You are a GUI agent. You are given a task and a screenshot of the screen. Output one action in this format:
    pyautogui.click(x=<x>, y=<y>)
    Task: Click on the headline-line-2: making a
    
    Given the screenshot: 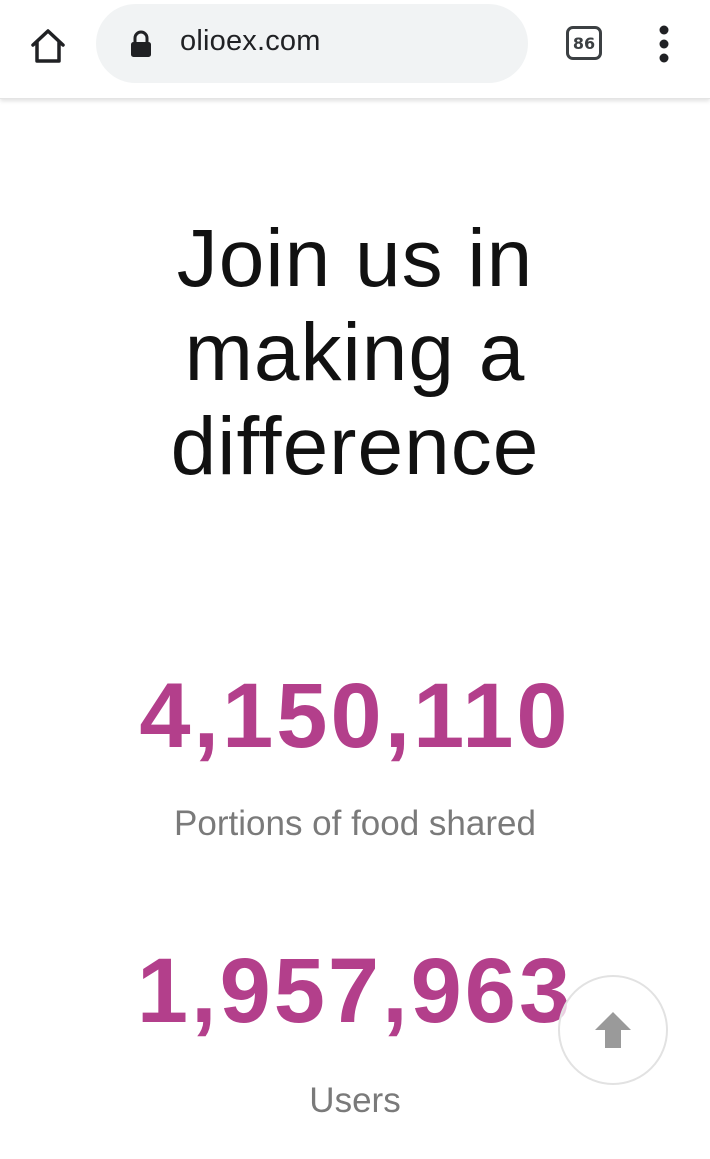 What is the action you would take?
    pyautogui.click(x=355, y=352)
    